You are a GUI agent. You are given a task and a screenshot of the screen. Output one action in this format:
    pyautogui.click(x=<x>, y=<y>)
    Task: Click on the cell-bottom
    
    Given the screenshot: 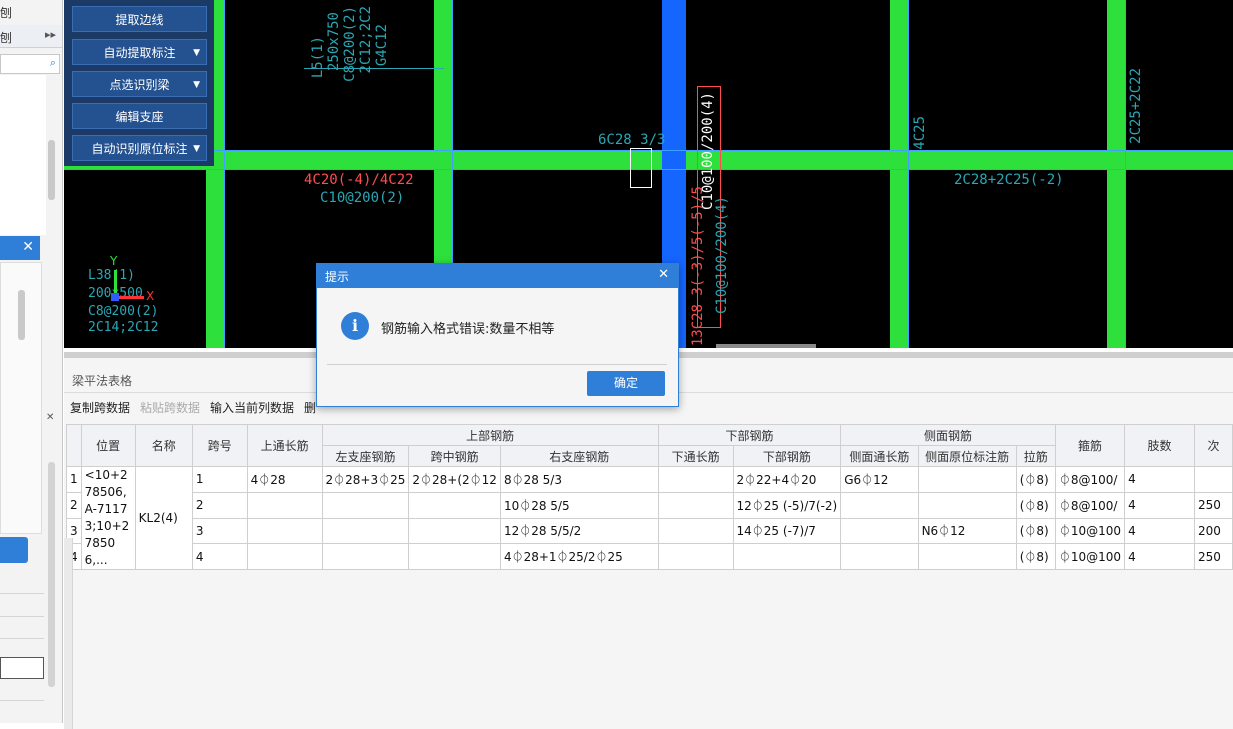 What is the action you would take?
    pyautogui.click(x=787, y=556)
    